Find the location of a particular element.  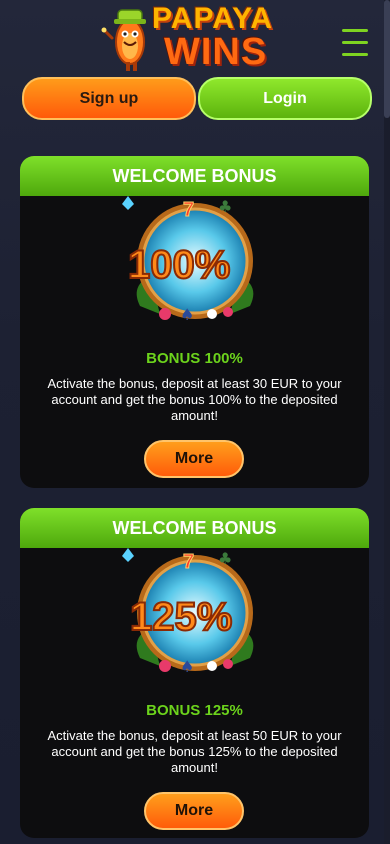

logo-text-wins: WINS is located at coordinates (216, 52).